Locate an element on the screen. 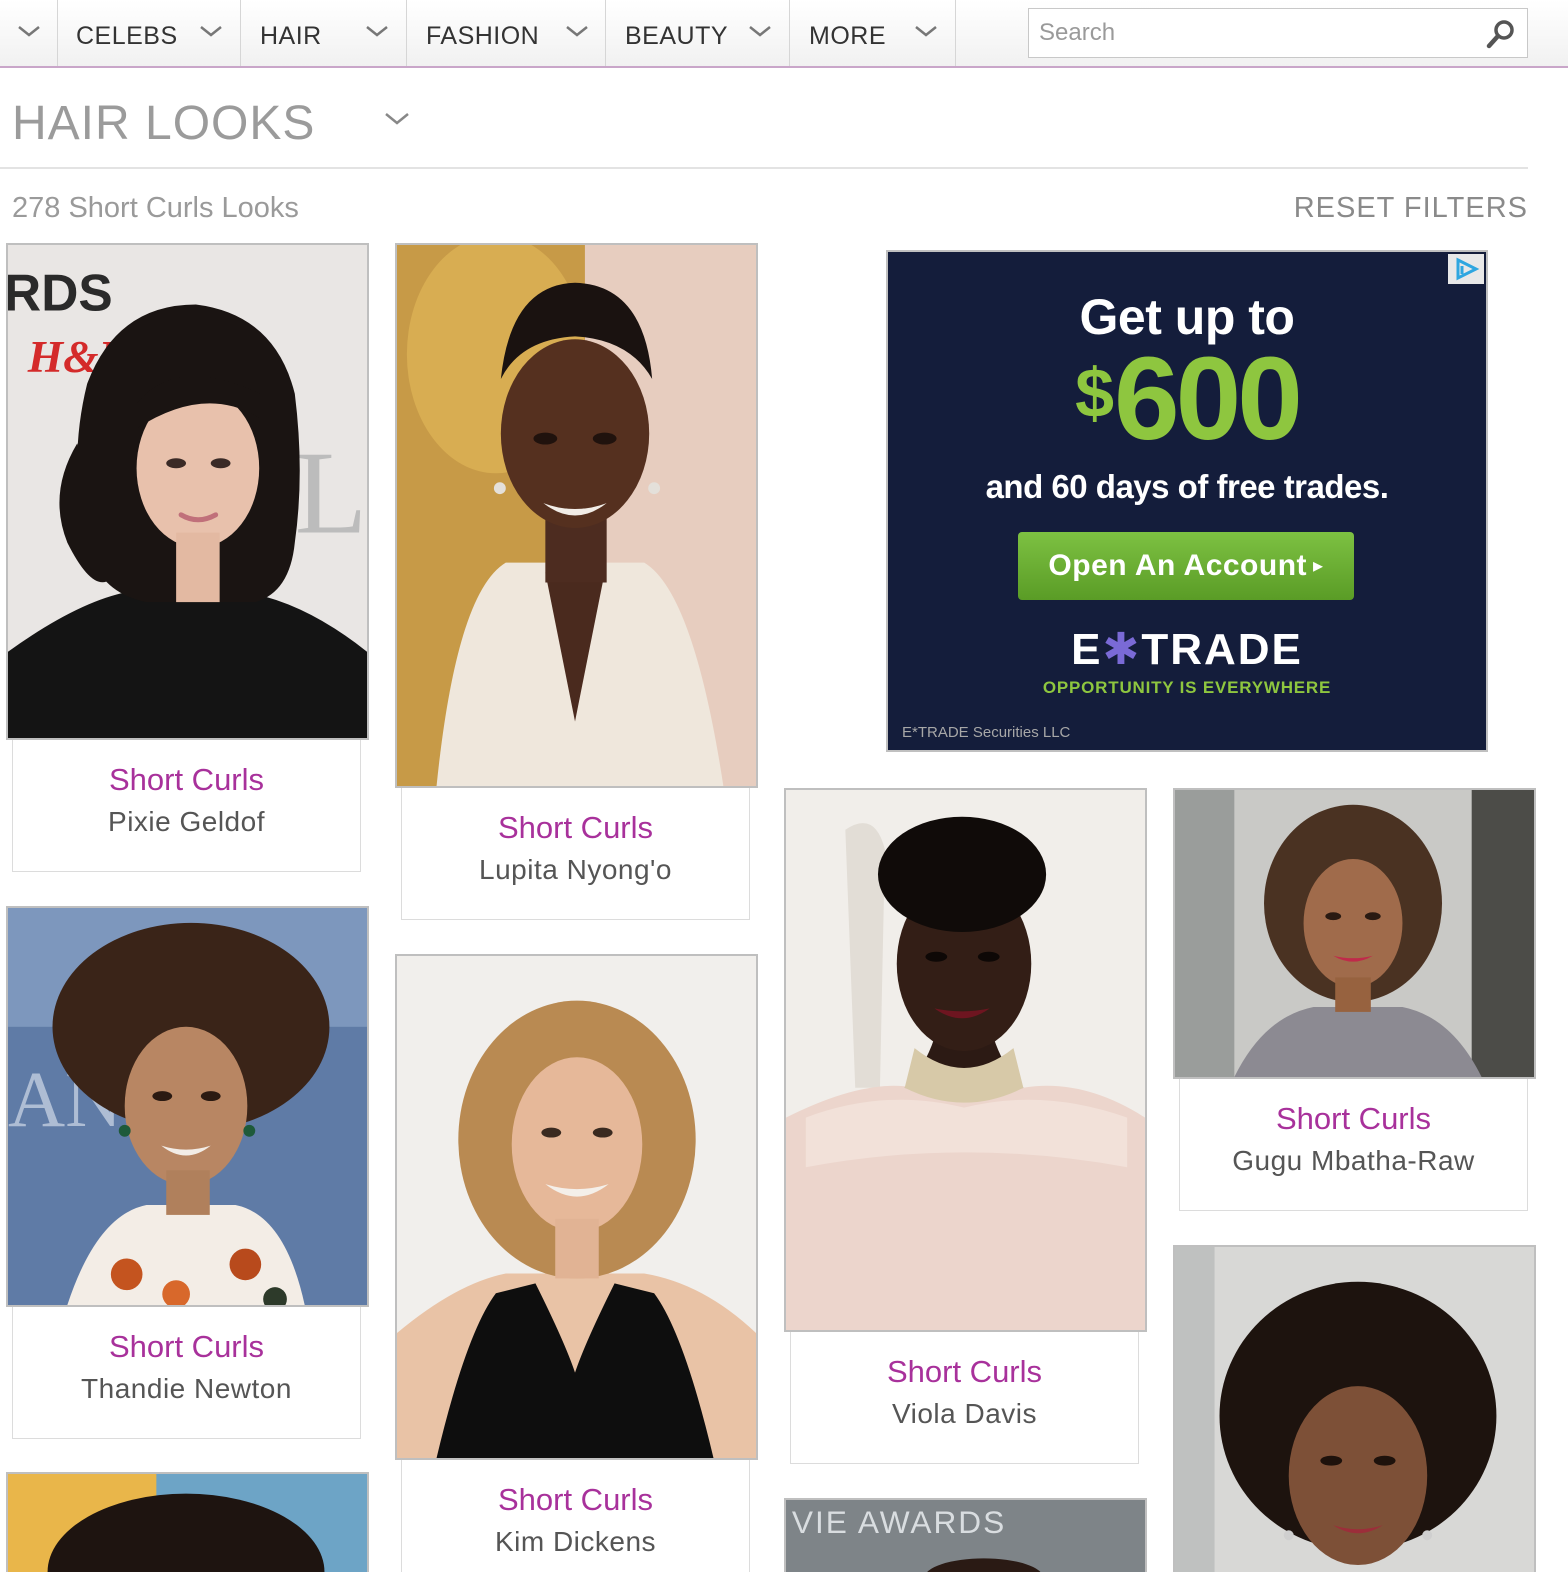 This screenshot has height=1572, width=1568. svg-text: L is located at coordinates (331, 493).